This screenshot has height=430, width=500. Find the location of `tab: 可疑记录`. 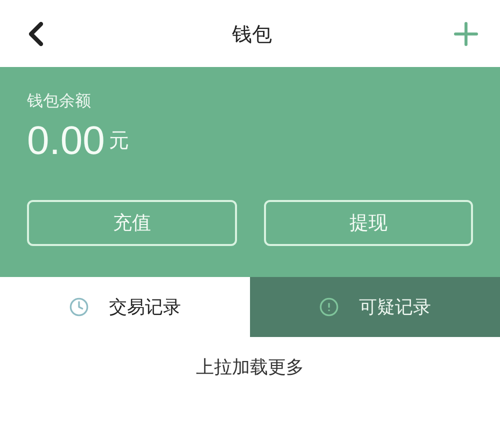

tab: 可疑记录 is located at coordinates (375, 307).